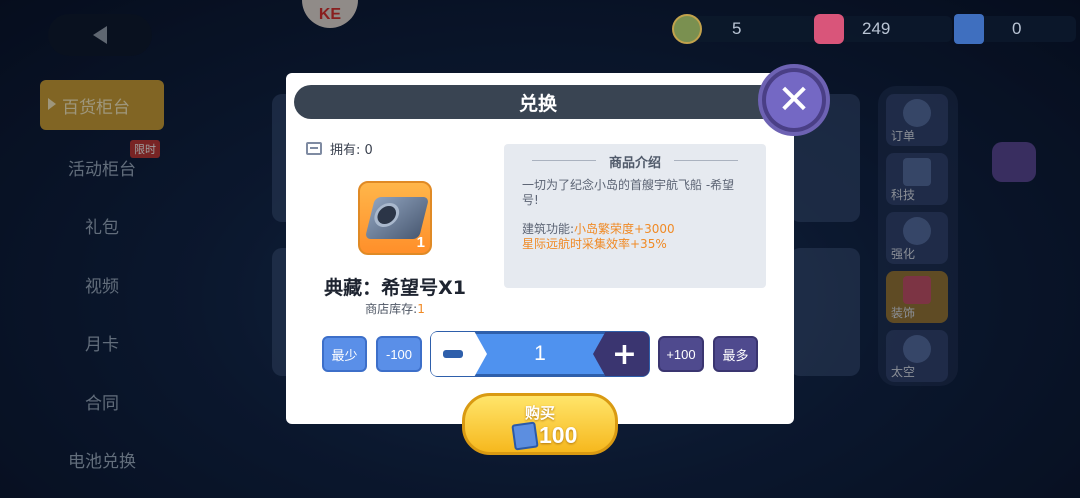  Describe the element at coordinates (351, 150) in the screenshot. I see `owned-text: 拥有: 0` at that location.